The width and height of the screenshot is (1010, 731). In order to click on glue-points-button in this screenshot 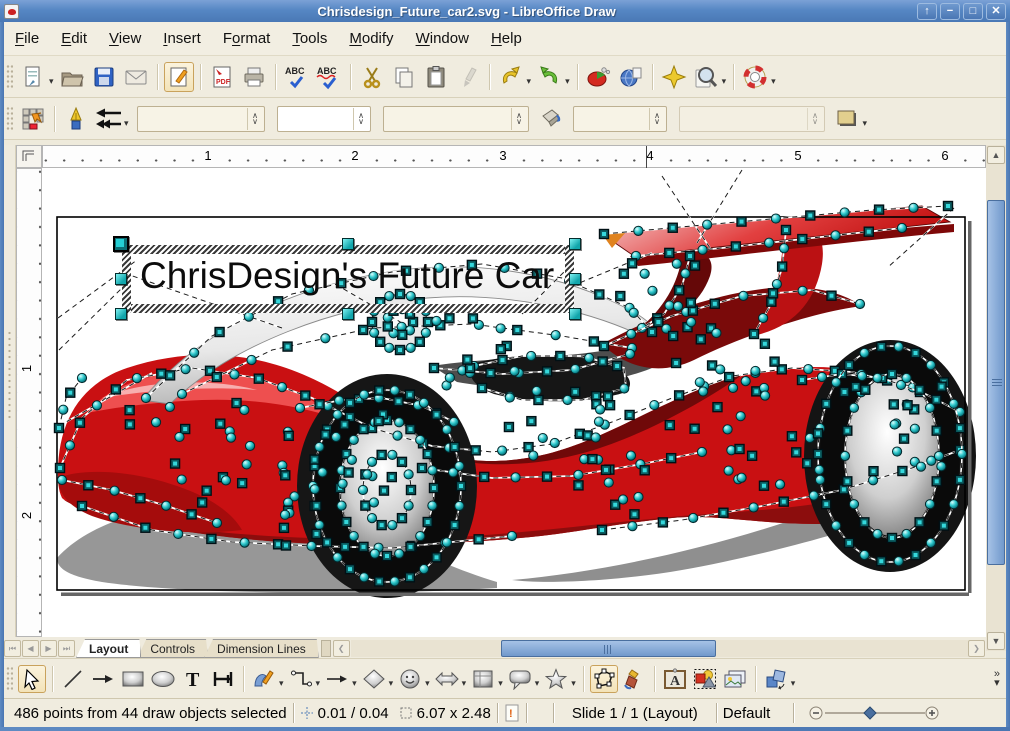, I will do `click(634, 679)`.